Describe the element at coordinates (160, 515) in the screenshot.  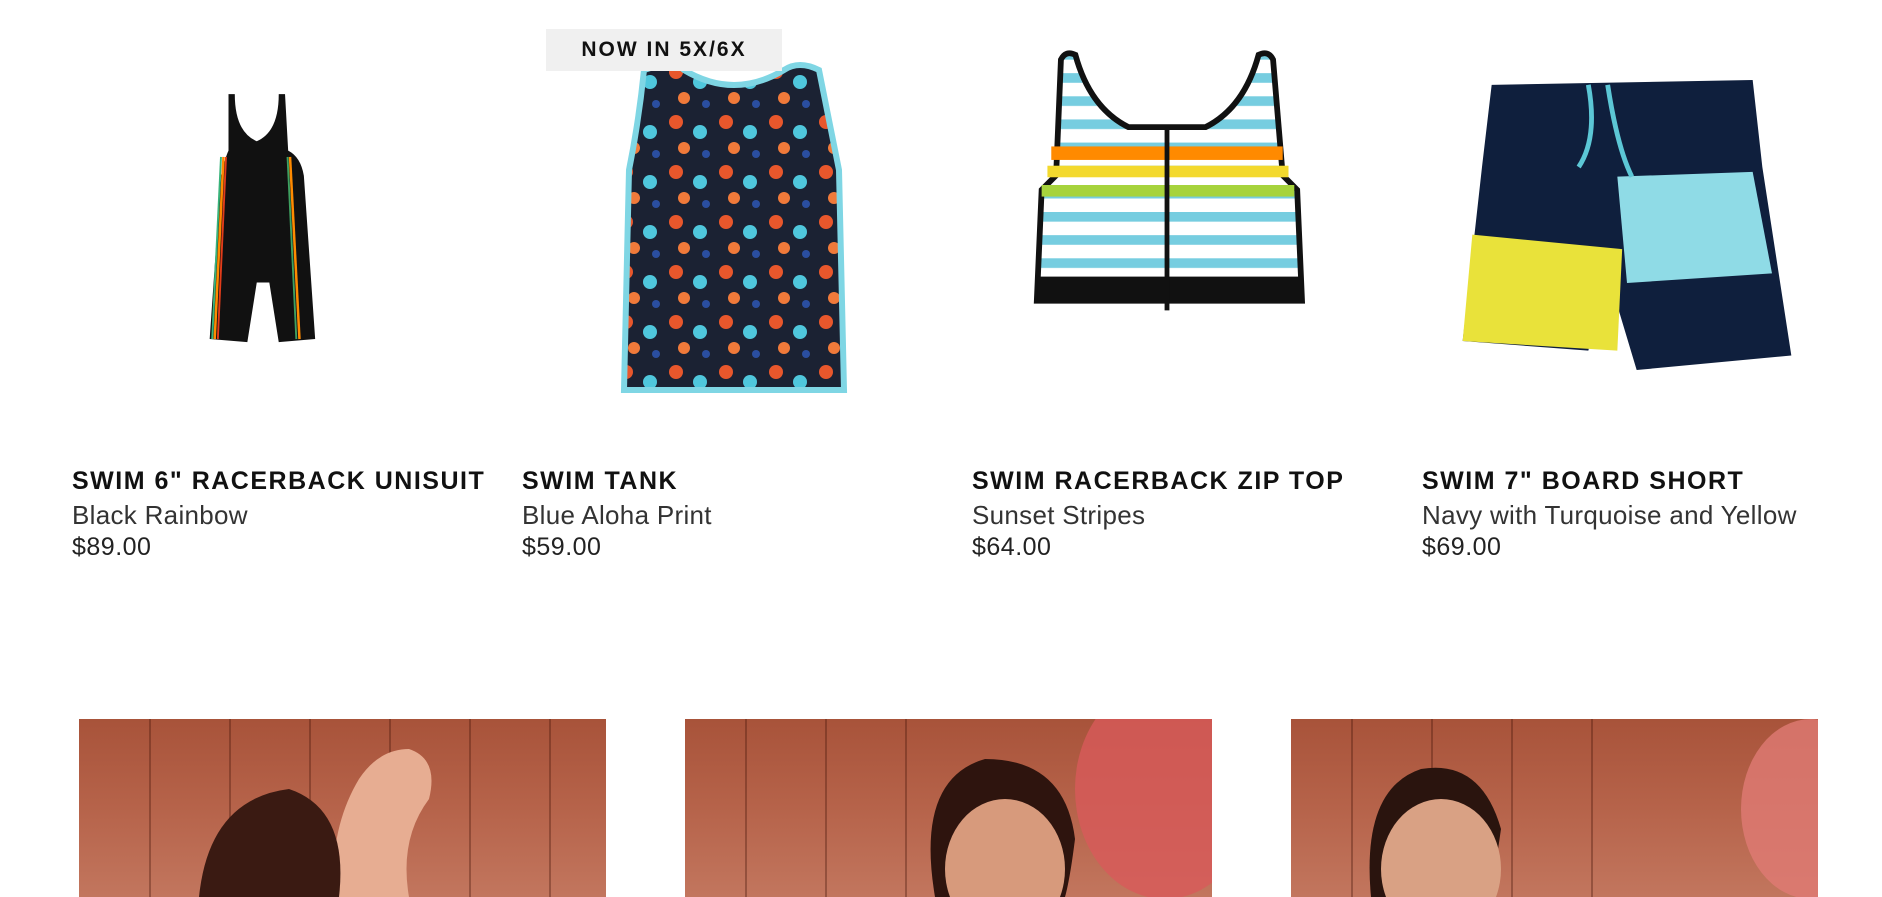
I see `product-color: Black Rainbow` at that location.